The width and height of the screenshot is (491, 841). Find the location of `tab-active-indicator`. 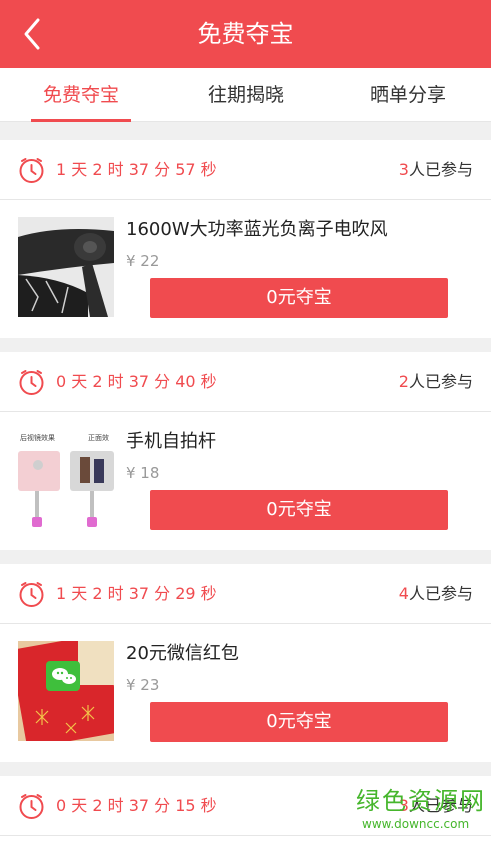

tab-active-indicator is located at coordinates (81, 120).